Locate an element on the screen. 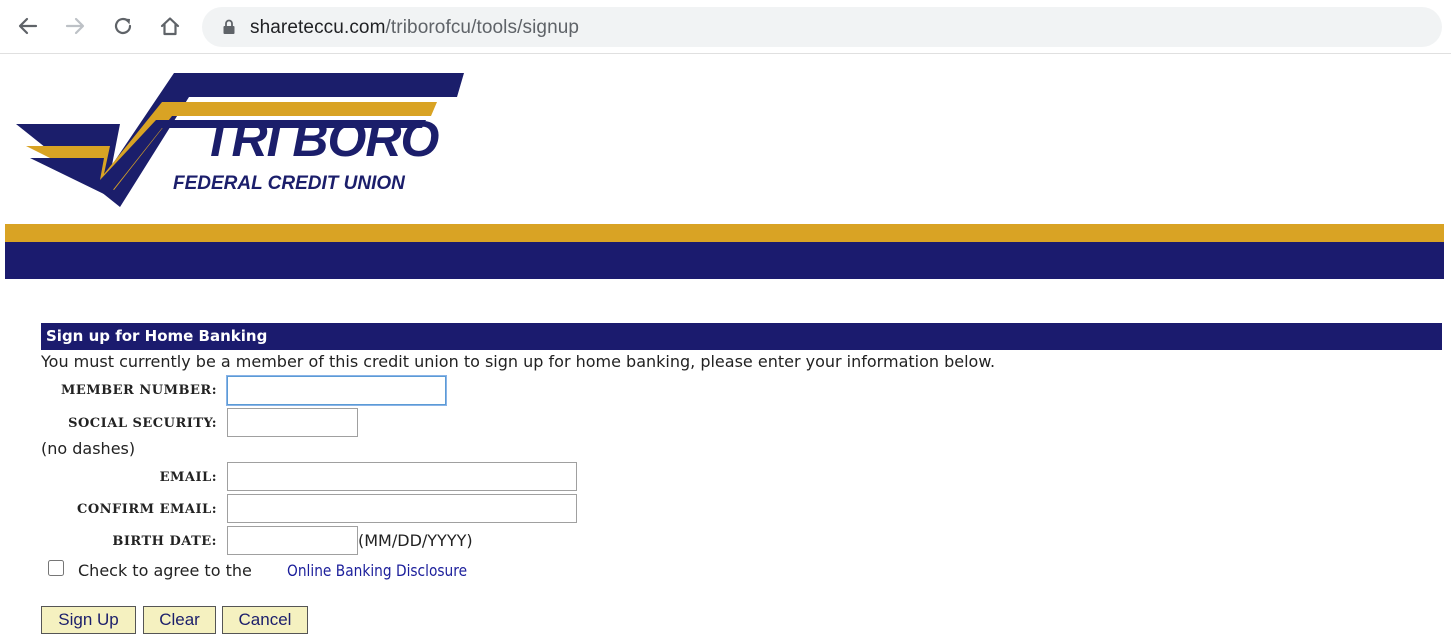  member-number-input is located at coordinates (336, 390).